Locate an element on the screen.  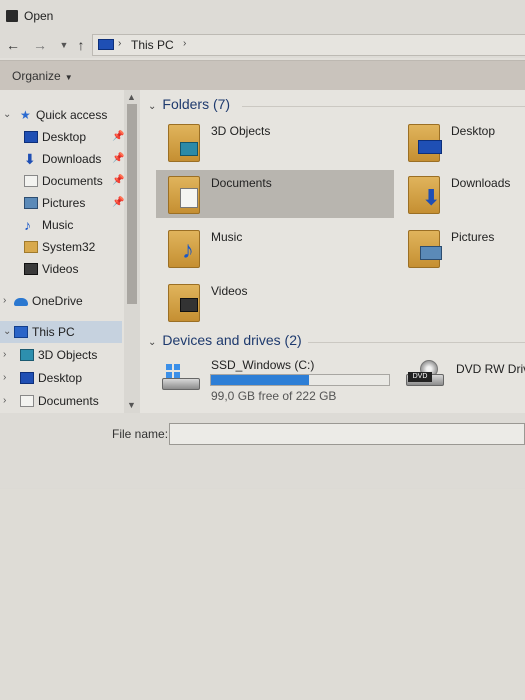
drive-usage-bar is located at coordinates (300, 380).